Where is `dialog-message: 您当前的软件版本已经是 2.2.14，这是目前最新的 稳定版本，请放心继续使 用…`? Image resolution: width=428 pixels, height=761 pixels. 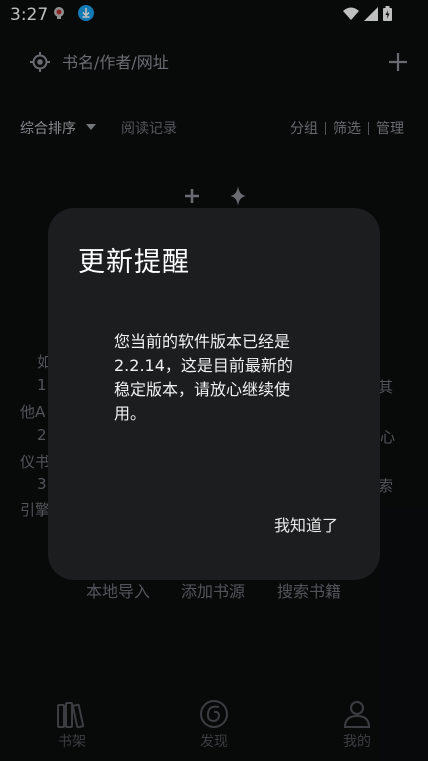 dialog-message: 您当前的软件版本已经是 2.2.14，这是目前最新的 稳定版本，请放心继续使 用… is located at coordinates (203, 377).